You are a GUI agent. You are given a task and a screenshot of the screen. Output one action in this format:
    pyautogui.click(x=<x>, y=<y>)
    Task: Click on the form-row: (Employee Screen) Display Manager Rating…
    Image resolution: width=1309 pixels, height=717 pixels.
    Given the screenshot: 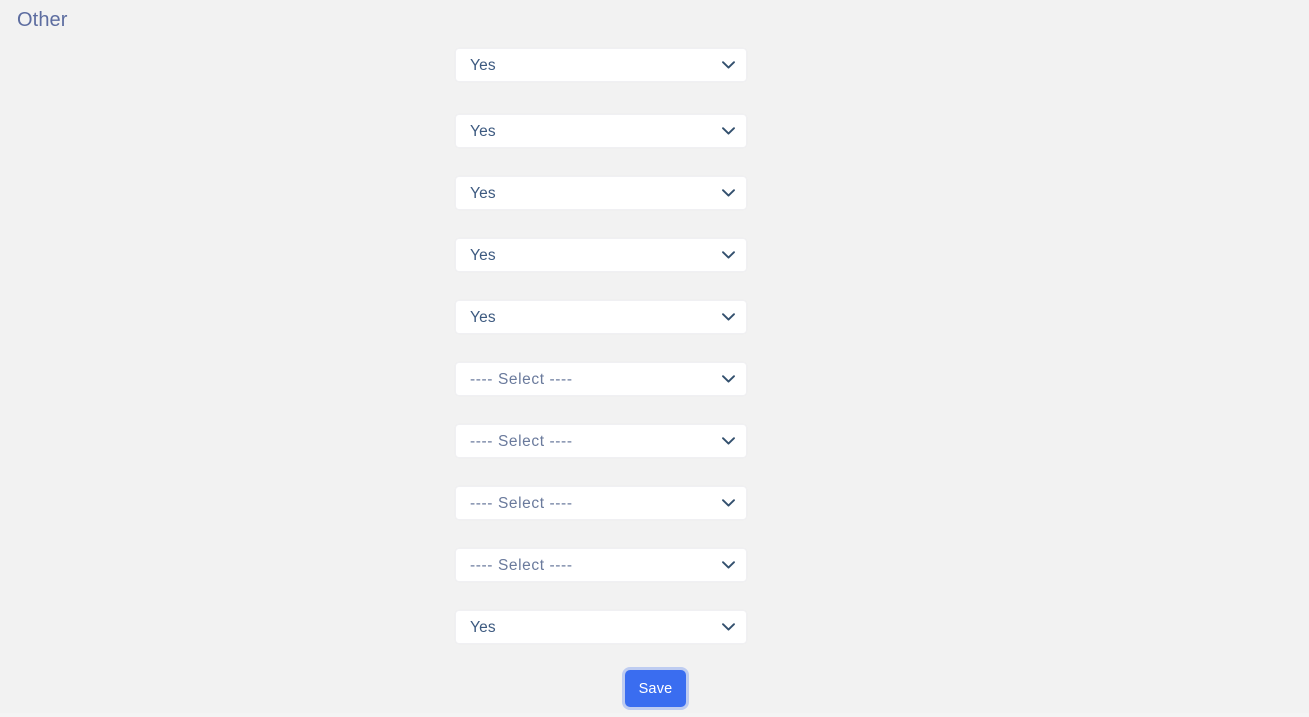 What is the action you would take?
    pyautogui.click(x=380, y=193)
    